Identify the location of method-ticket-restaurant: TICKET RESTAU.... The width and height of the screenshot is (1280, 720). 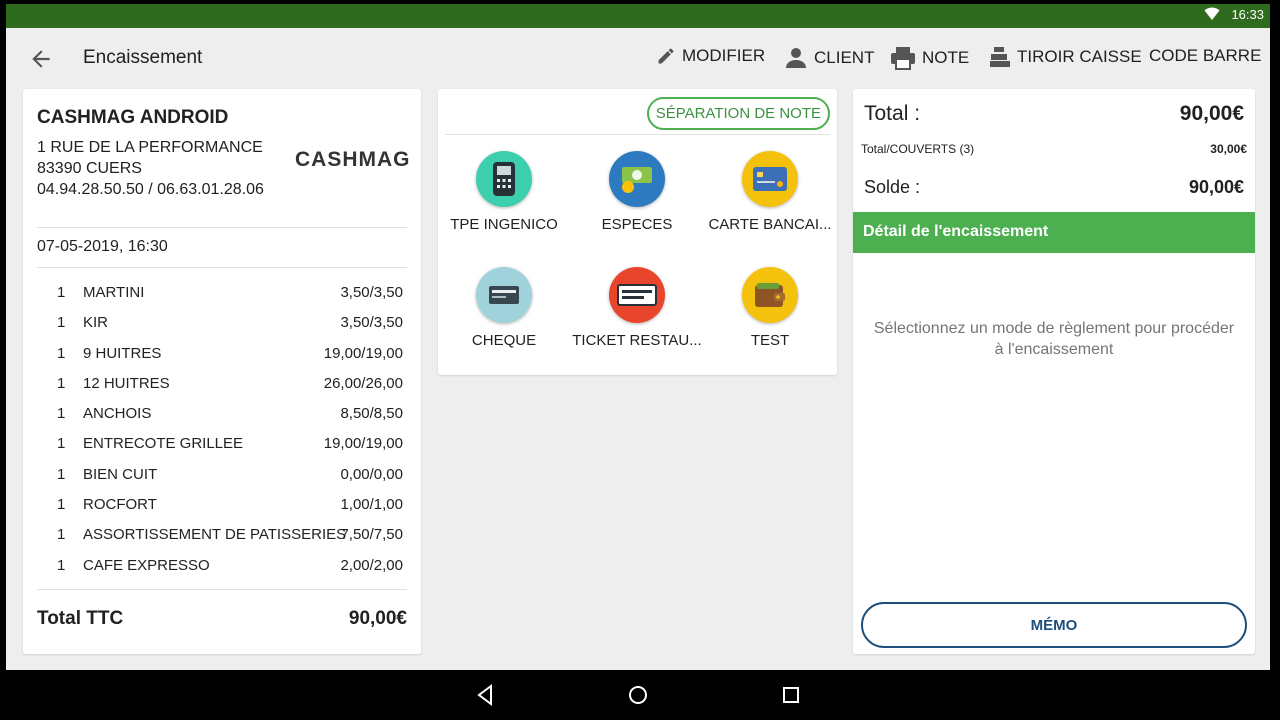
(637, 308).